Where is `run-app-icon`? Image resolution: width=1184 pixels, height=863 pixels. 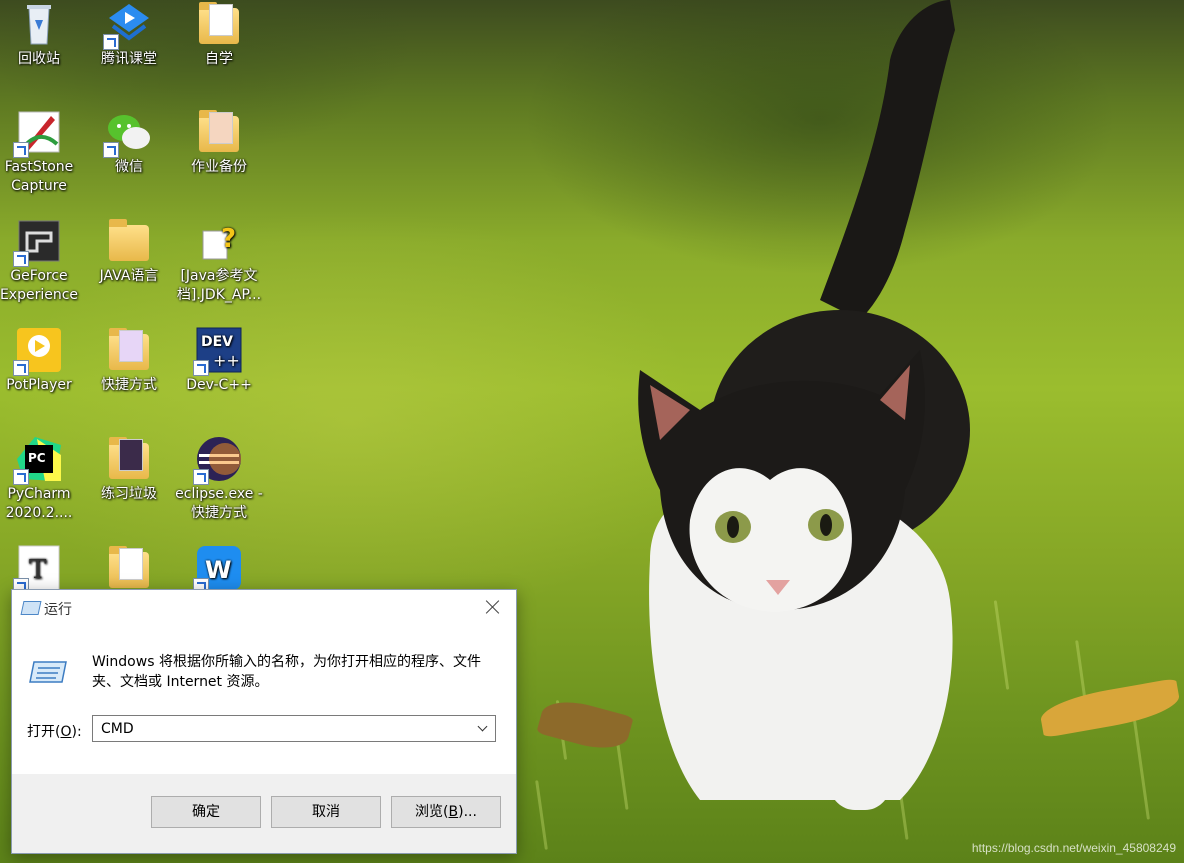 run-app-icon is located at coordinates (31, 608).